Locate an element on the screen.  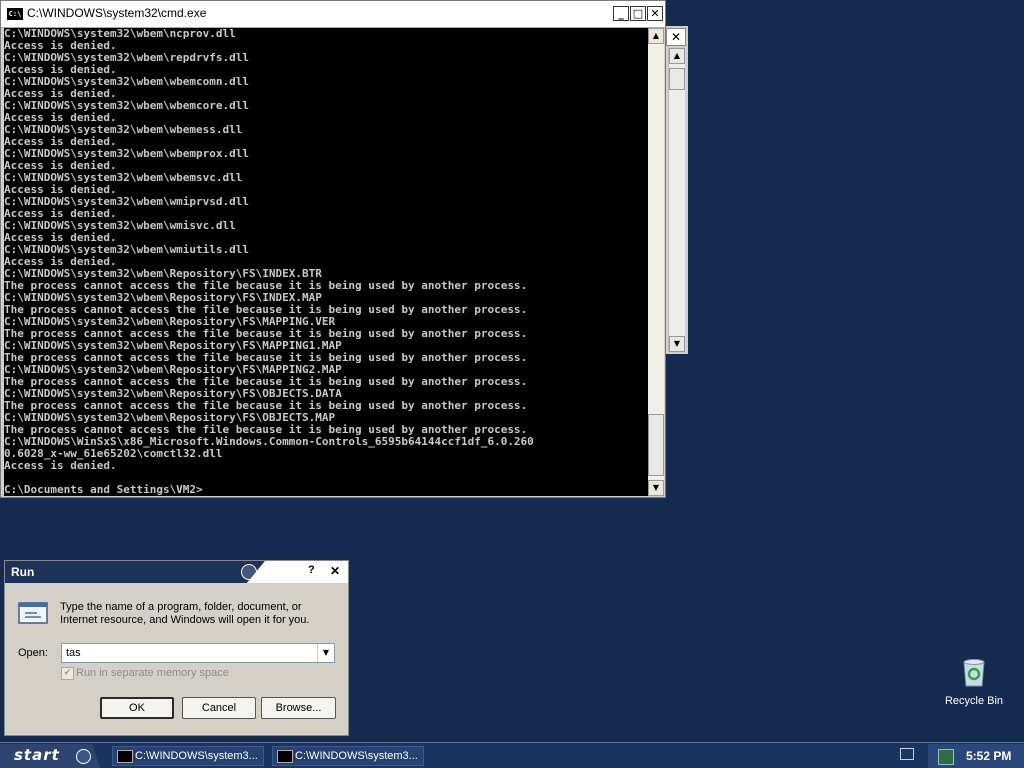
background-window-scrollbar: ▲ ▼ is located at coordinates (676, 200).